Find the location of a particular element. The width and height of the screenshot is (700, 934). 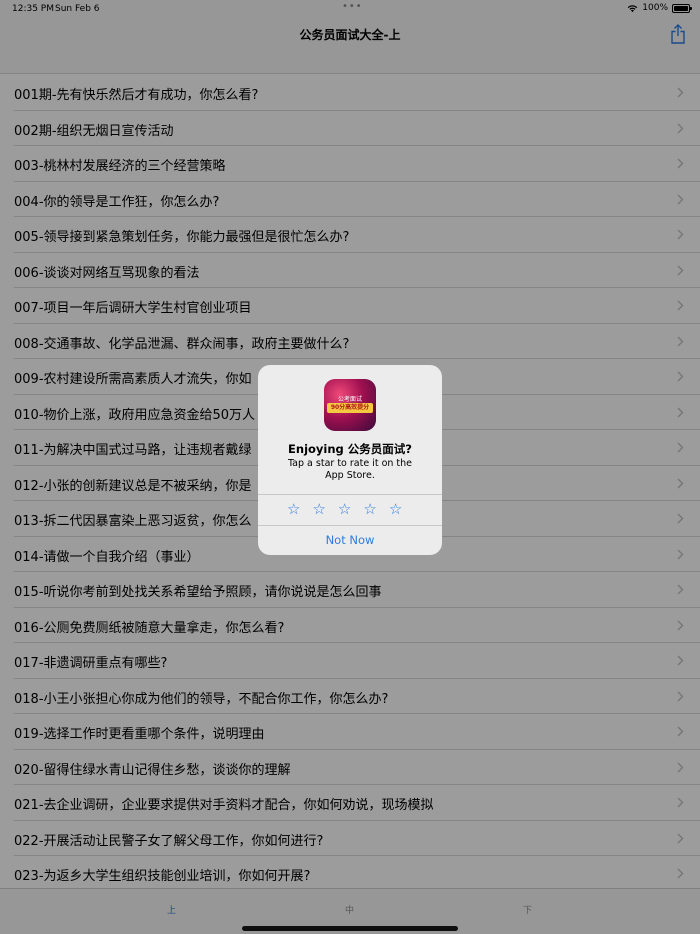

app-icon-band-text: 90分高效提分 is located at coordinates (350, 408).